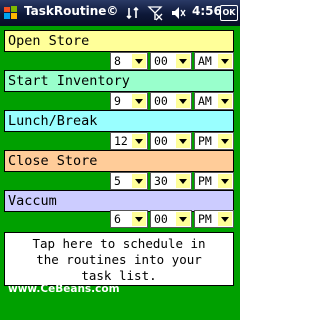 The height and width of the screenshot is (320, 320). Describe the element at coordinates (117, 101) in the screenshot. I see `hour-value: 9` at that location.